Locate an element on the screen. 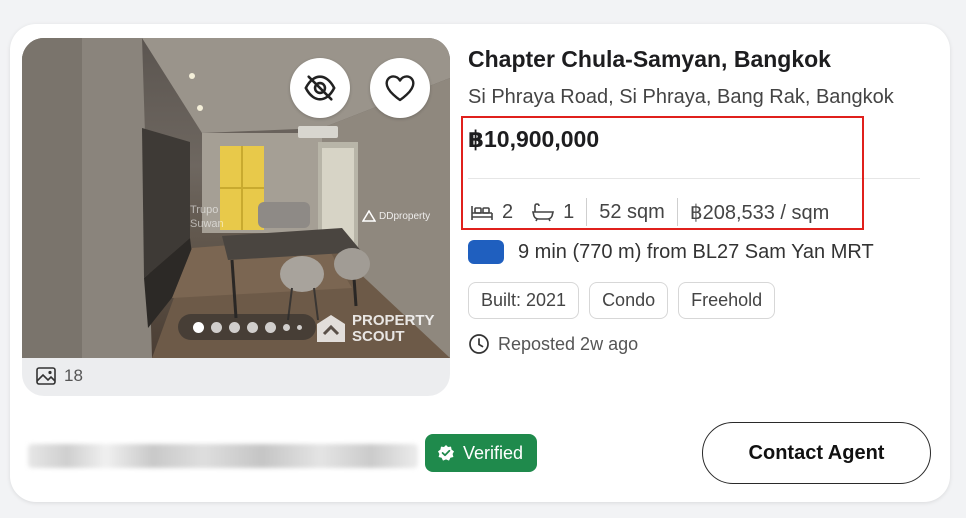  bedrooms-value: 2 is located at coordinates (508, 211).